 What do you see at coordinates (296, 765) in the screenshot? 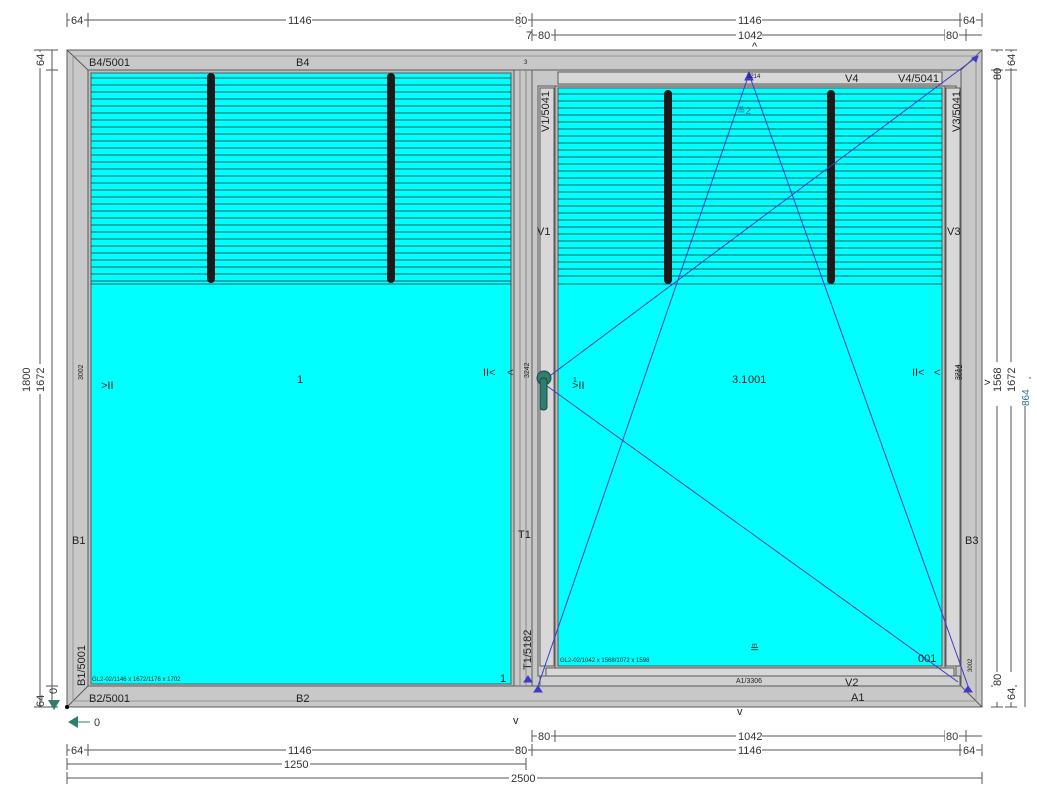
I see `dim-bottom-half: 1250` at bounding box center [296, 765].